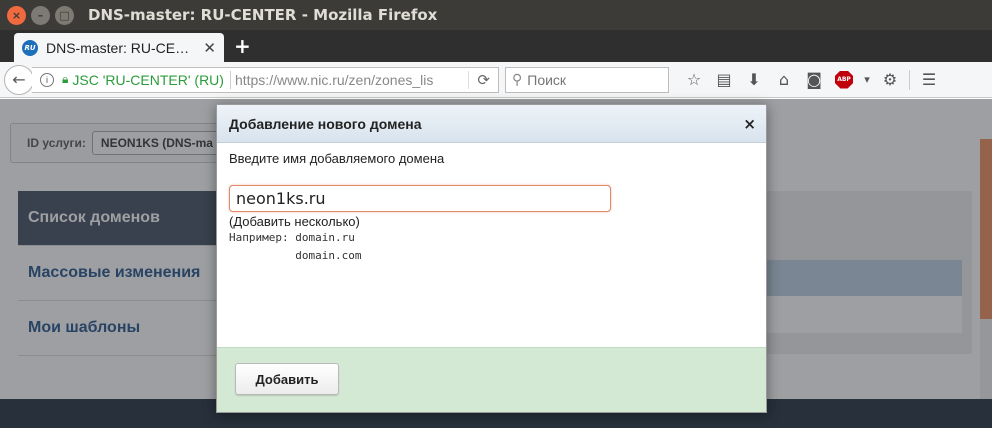  What do you see at coordinates (65, 79) in the screenshot?
I see `lock-icon: 🔒︎` at bounding box center [65, 79].